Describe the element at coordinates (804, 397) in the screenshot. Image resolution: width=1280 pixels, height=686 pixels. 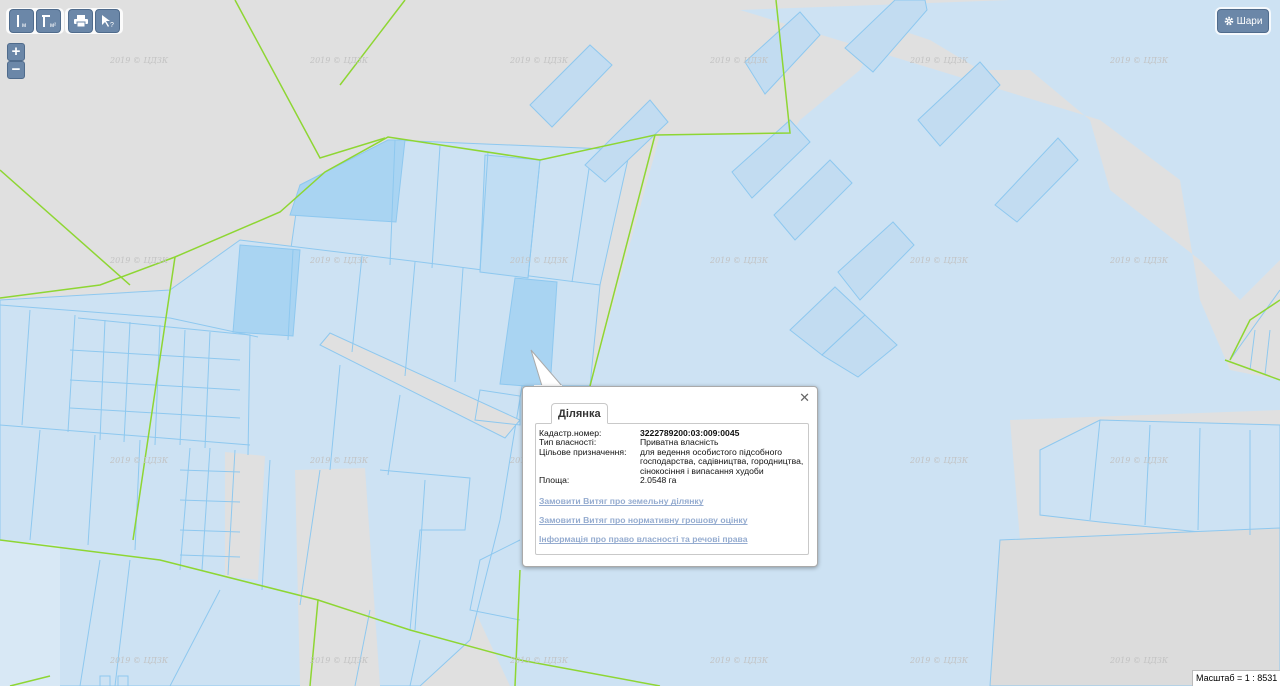
I see `close-icon: ✕` at that location.